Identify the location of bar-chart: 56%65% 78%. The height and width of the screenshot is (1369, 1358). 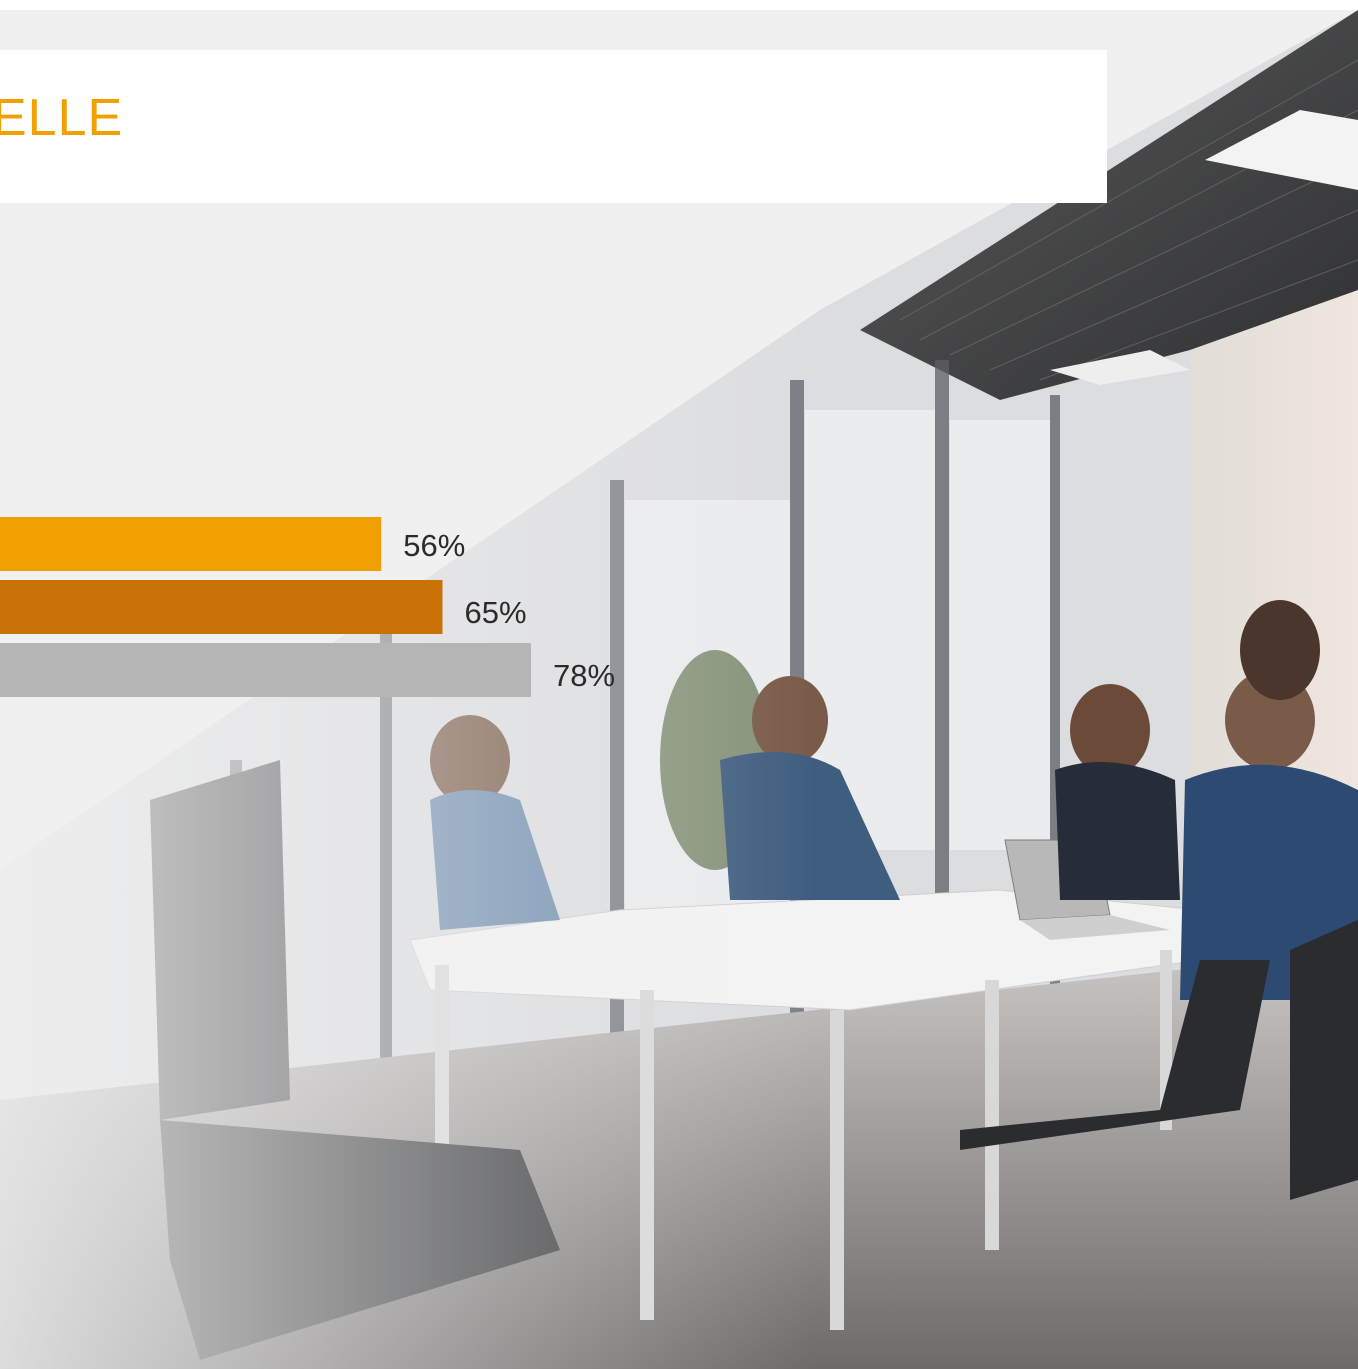
(307, 607).